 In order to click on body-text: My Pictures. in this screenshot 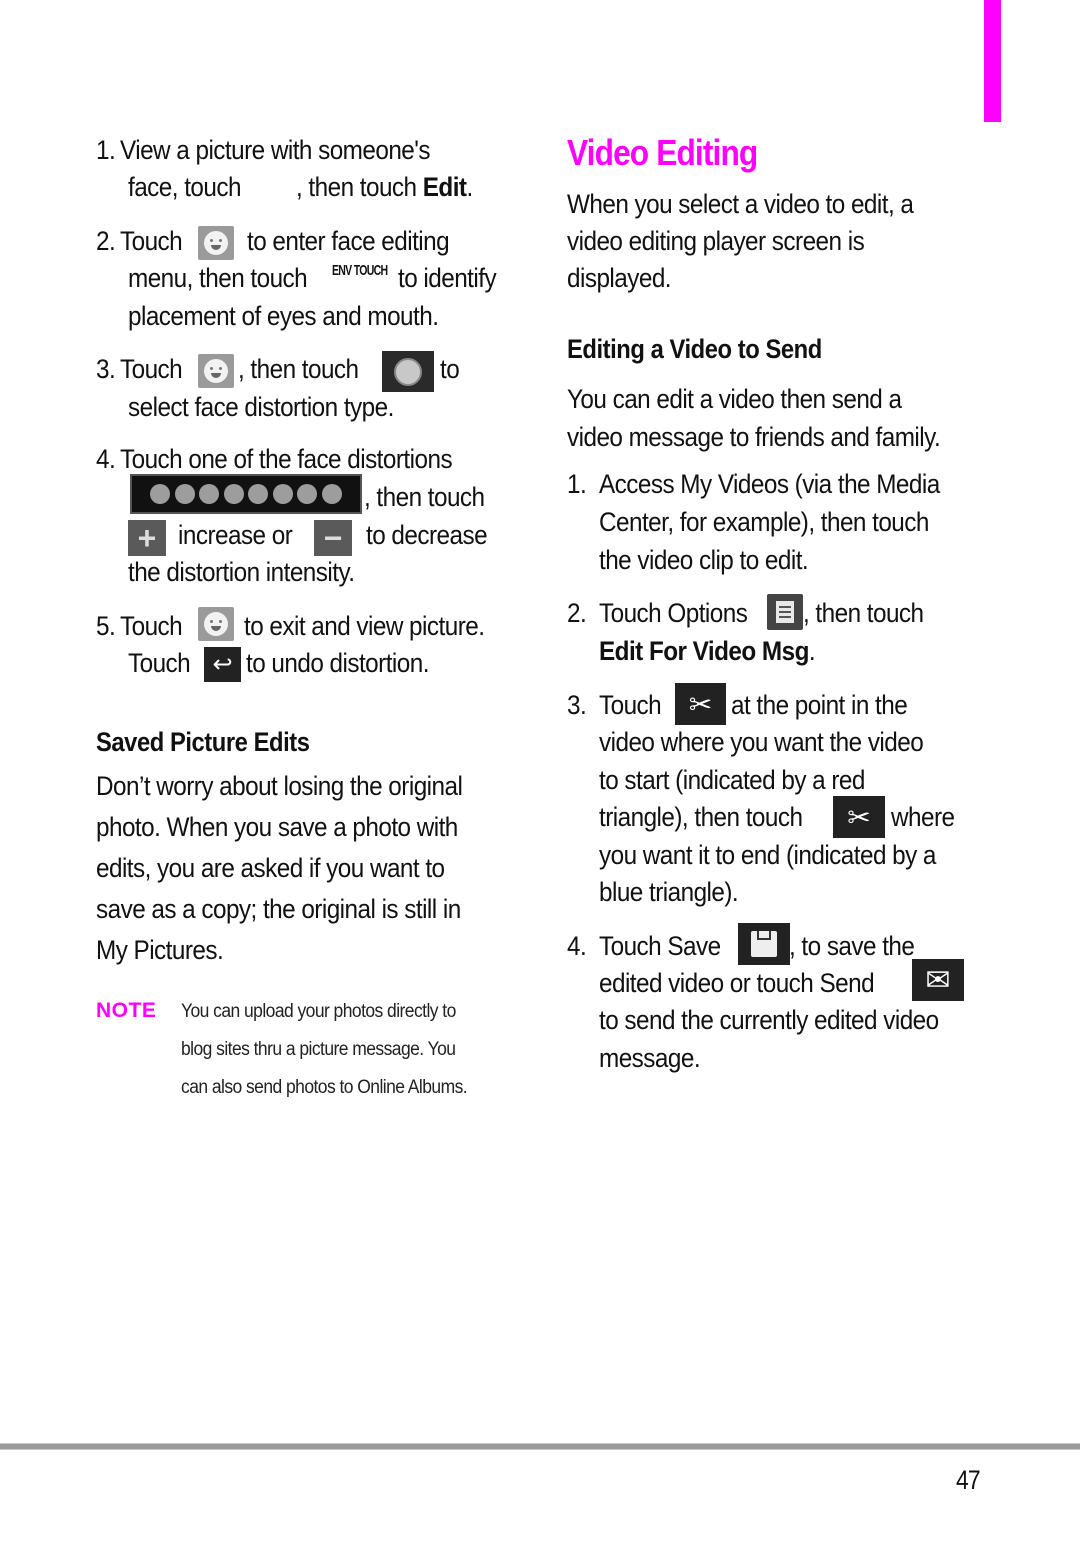, I will do `click(160, 950)`.